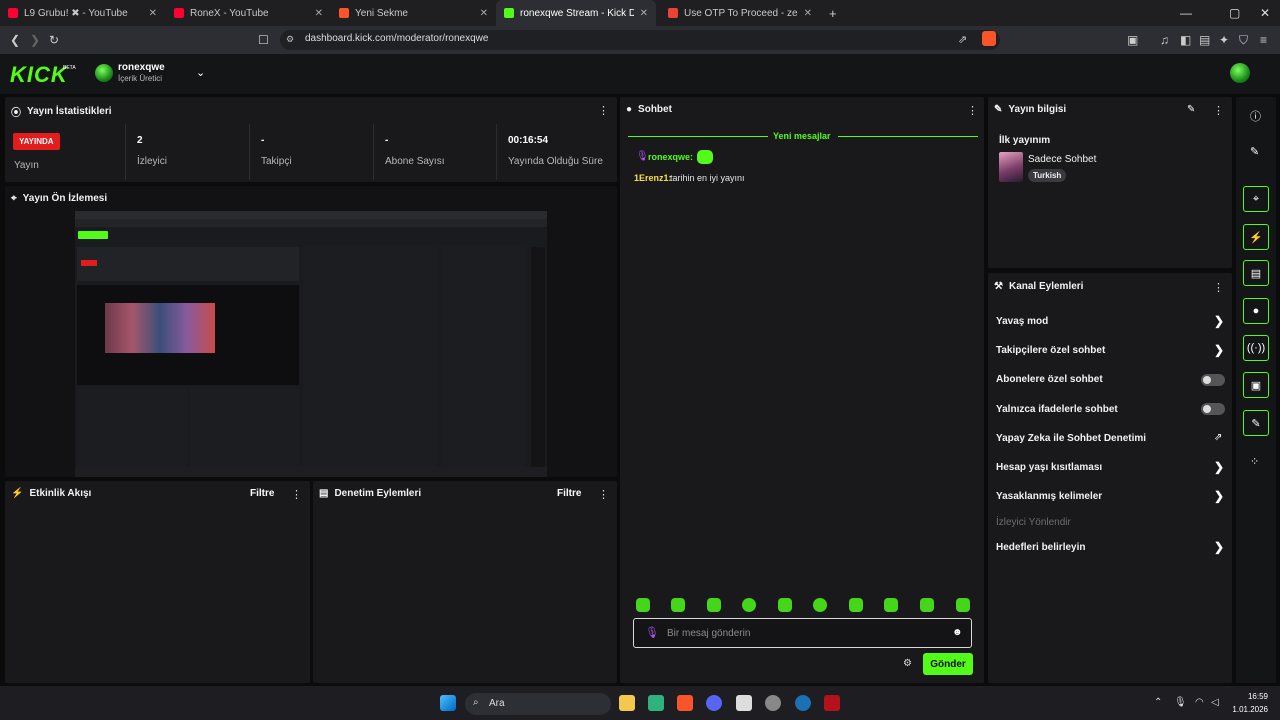 The height and width of the screenshot is (720, 1280). I want to click on chat-input-placeholder: Bir mesaj gönderin, so click(708, 633).